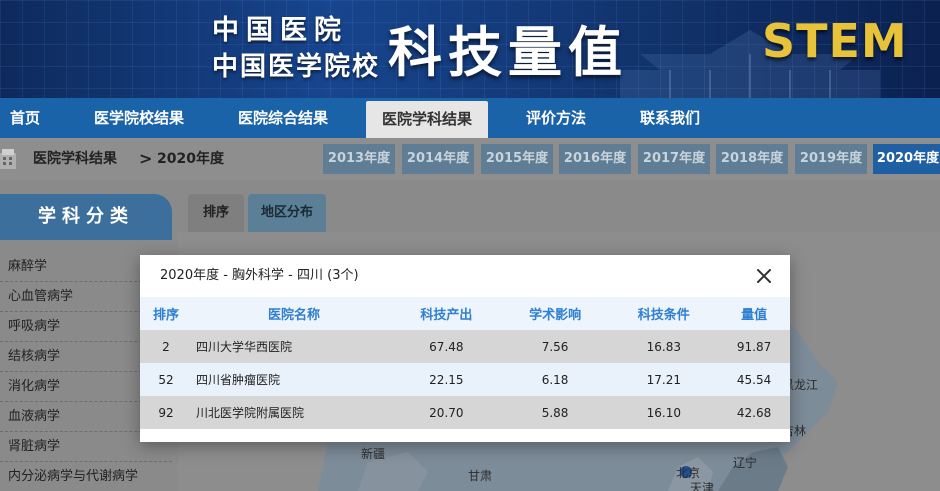 The width and height of the screenshot is (940, 491). I want to click on cell-value: 42.68, so click(754, 412).